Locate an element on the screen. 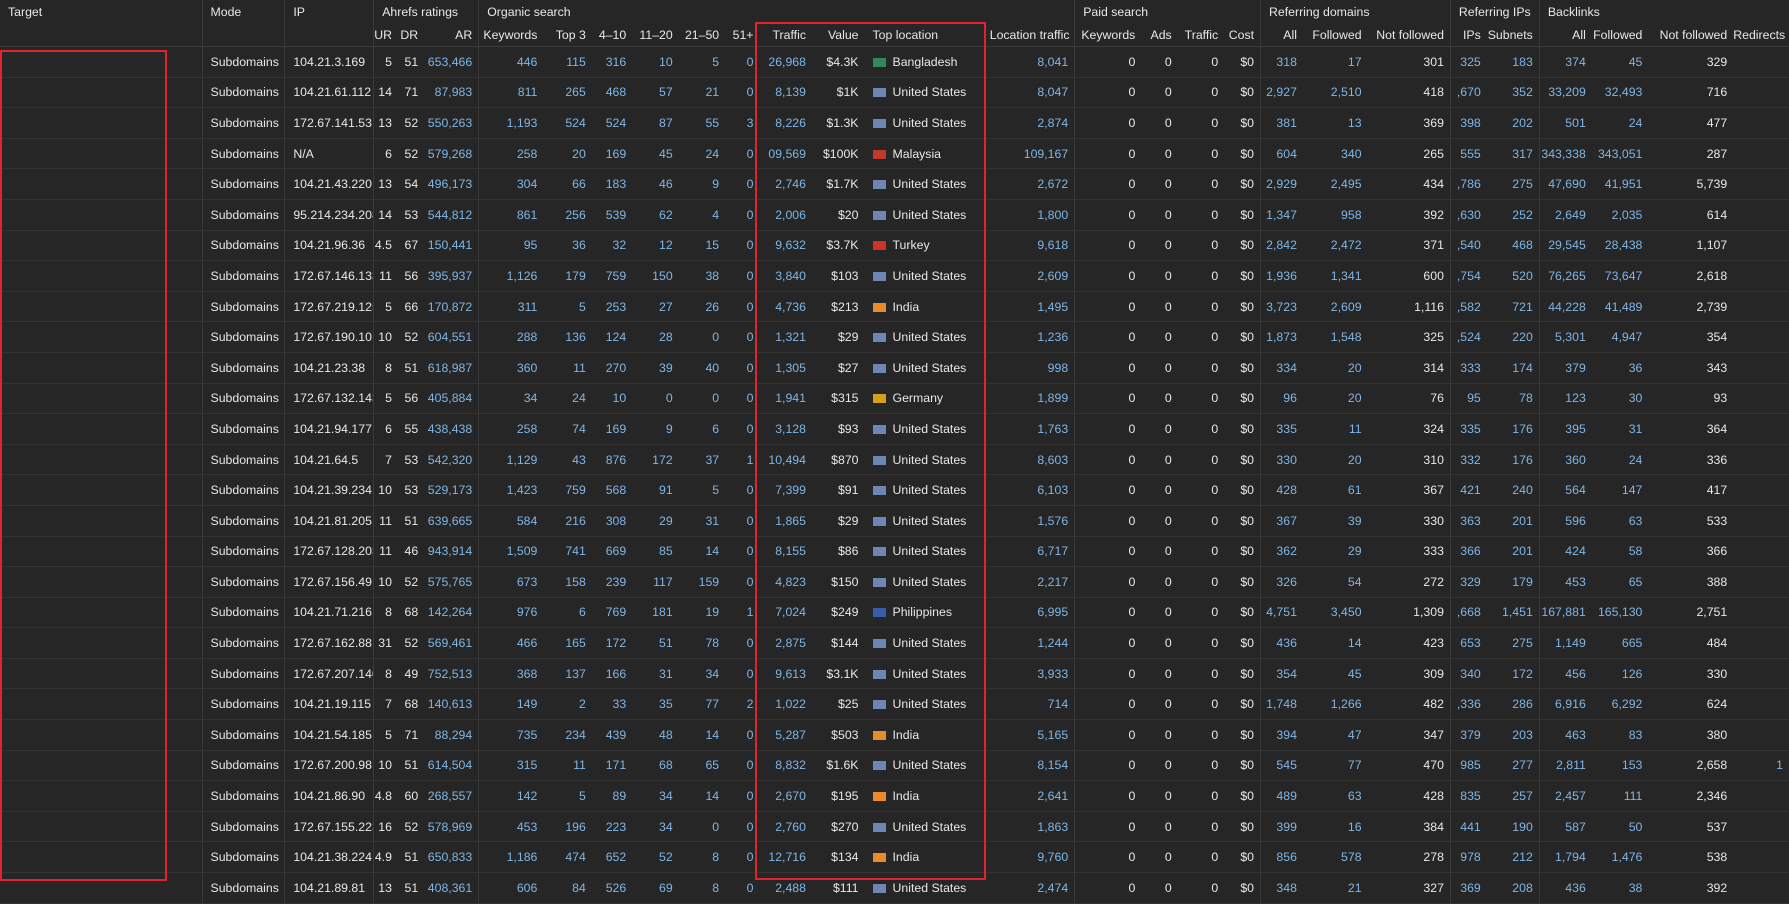 Image resolution: width=1789 pixels, height=904 pixels. ar-link: 529,173 is located at coordinates (451, 490).